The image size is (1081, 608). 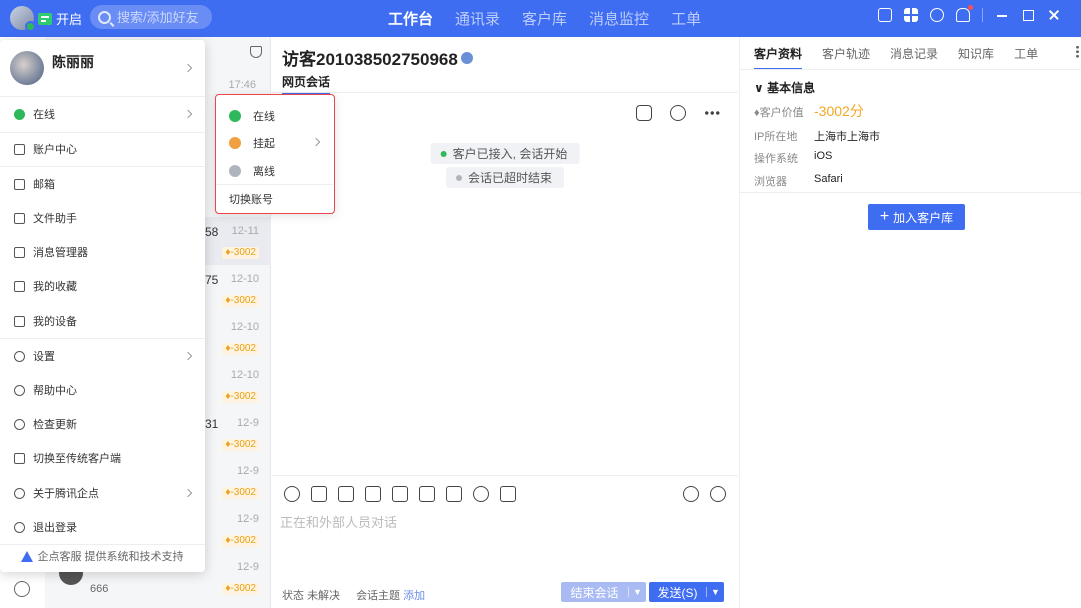 I want to click on tab-contacts: 通讯录, so click(x=477, y=18).